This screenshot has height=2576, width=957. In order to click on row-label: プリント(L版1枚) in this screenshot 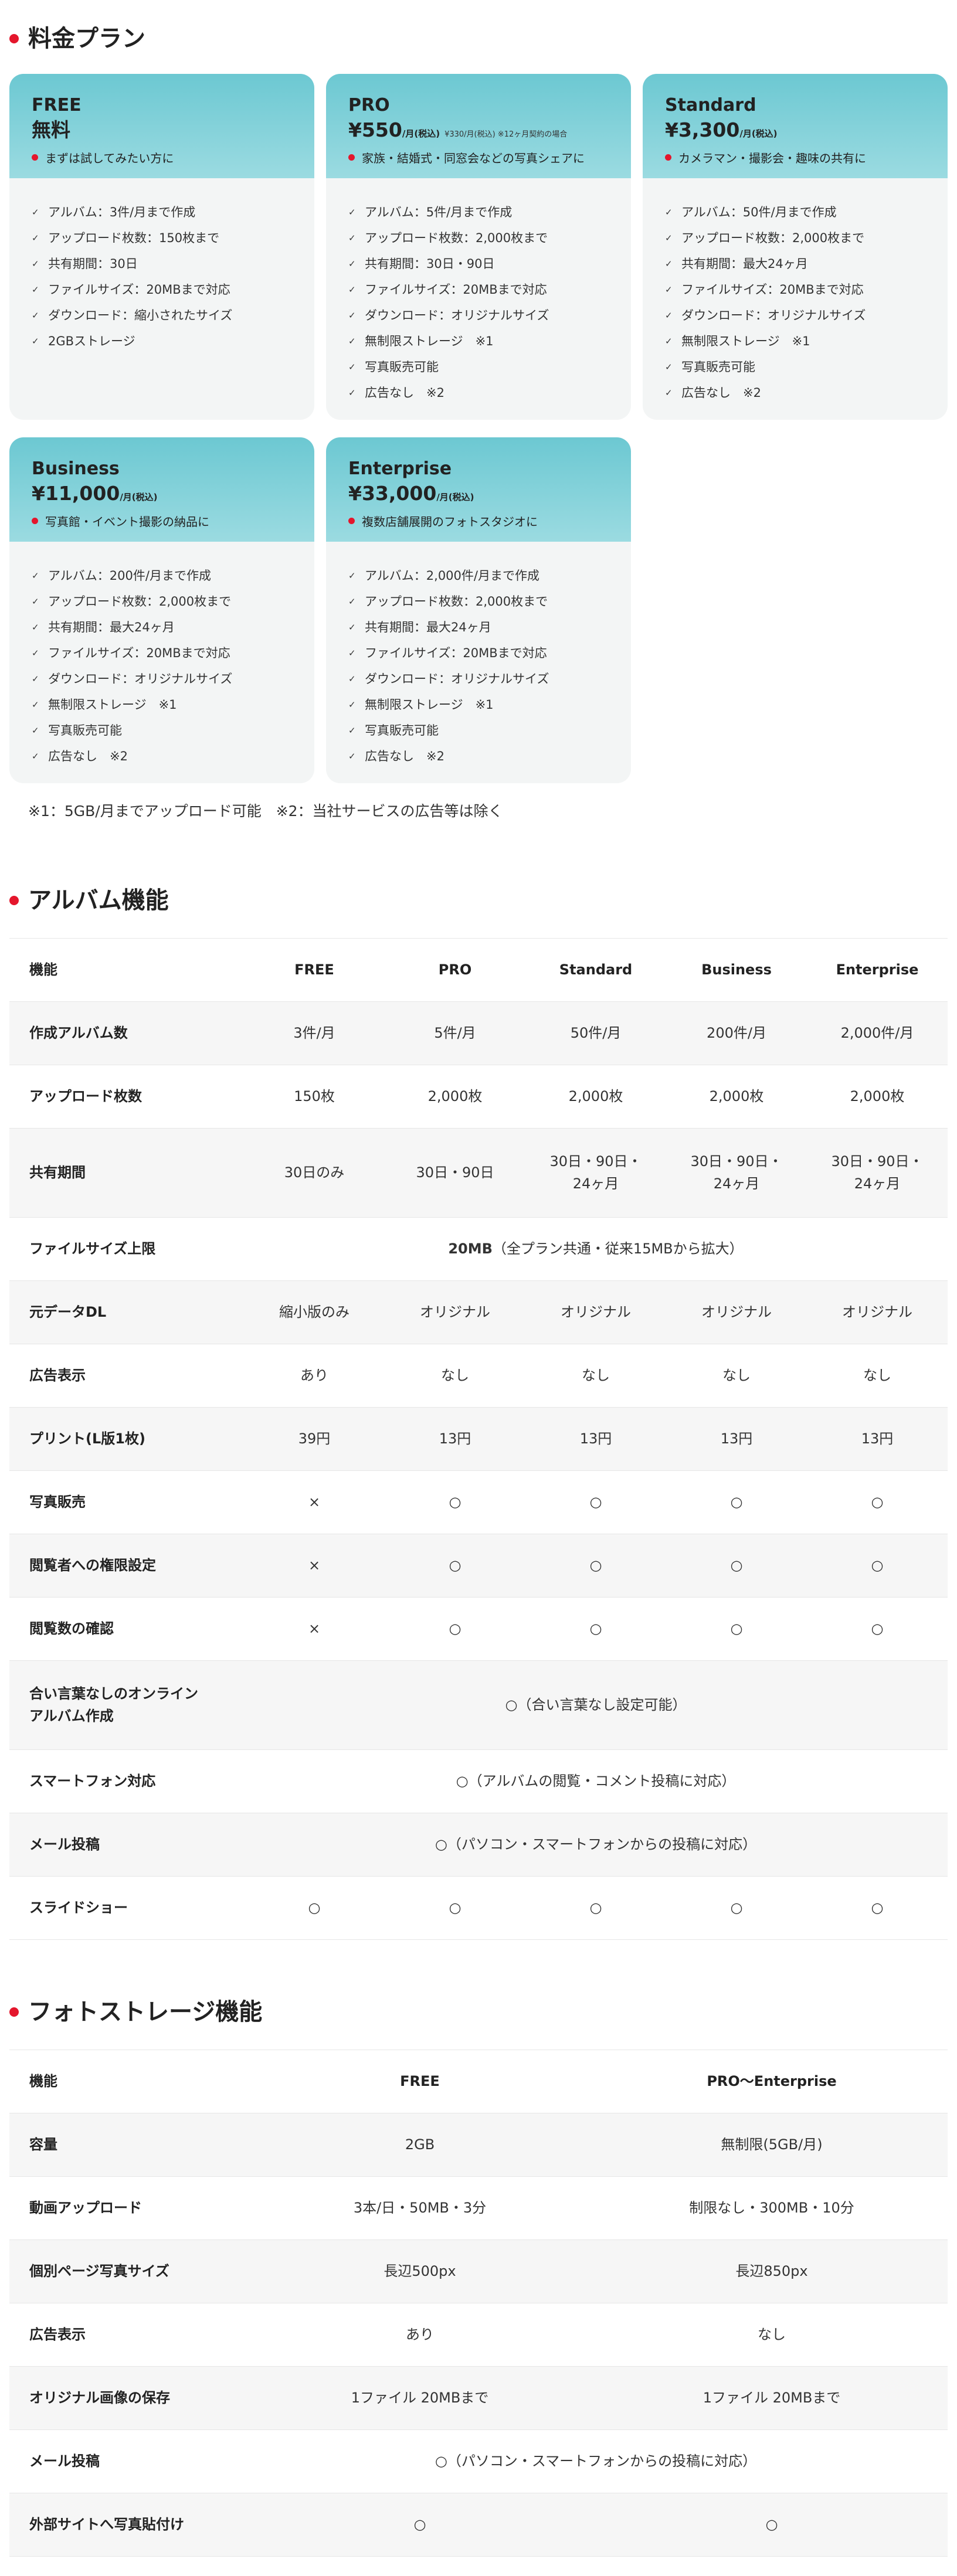, I will do `click(126, 1439)`.